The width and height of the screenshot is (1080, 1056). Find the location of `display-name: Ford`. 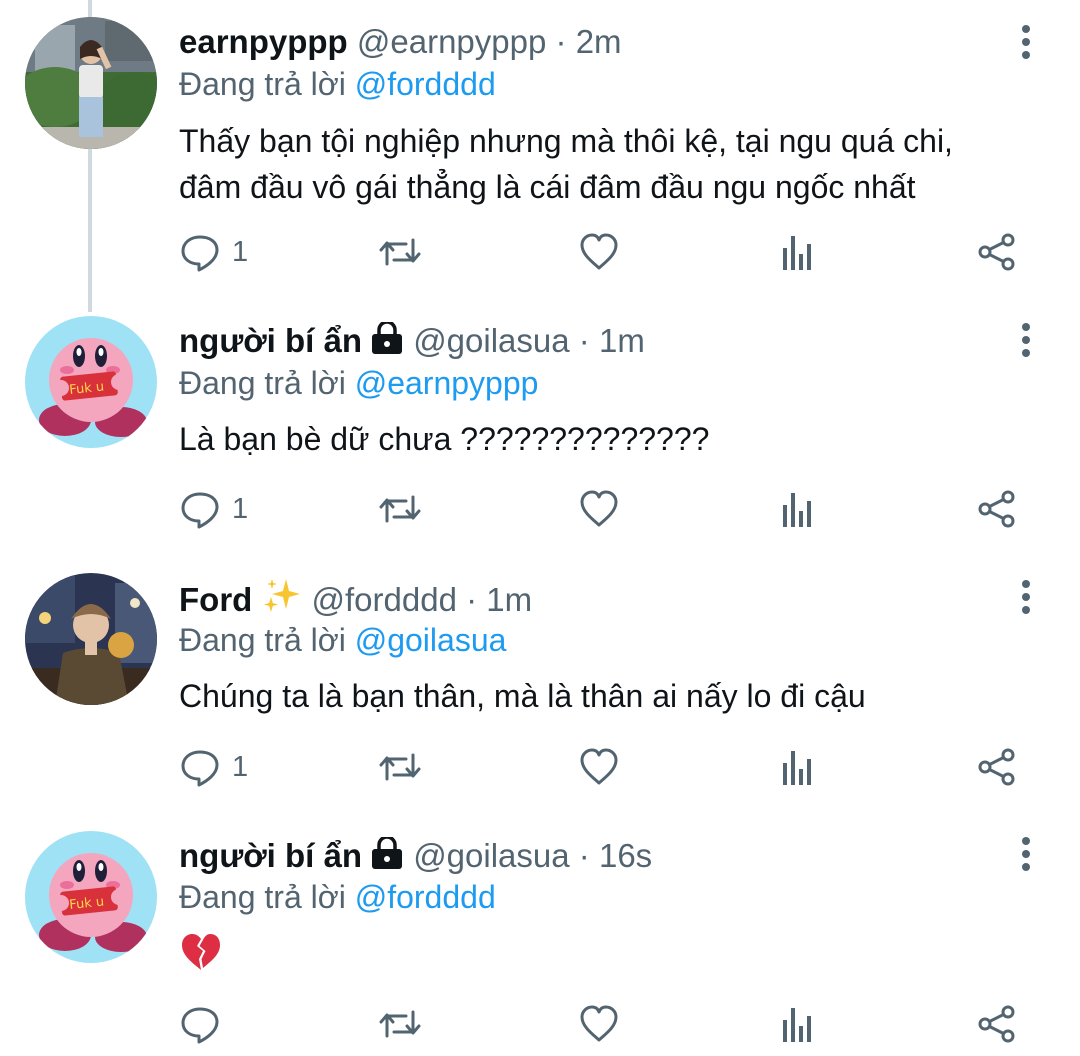

display-name: Ford is located at coordinates (215, 599).